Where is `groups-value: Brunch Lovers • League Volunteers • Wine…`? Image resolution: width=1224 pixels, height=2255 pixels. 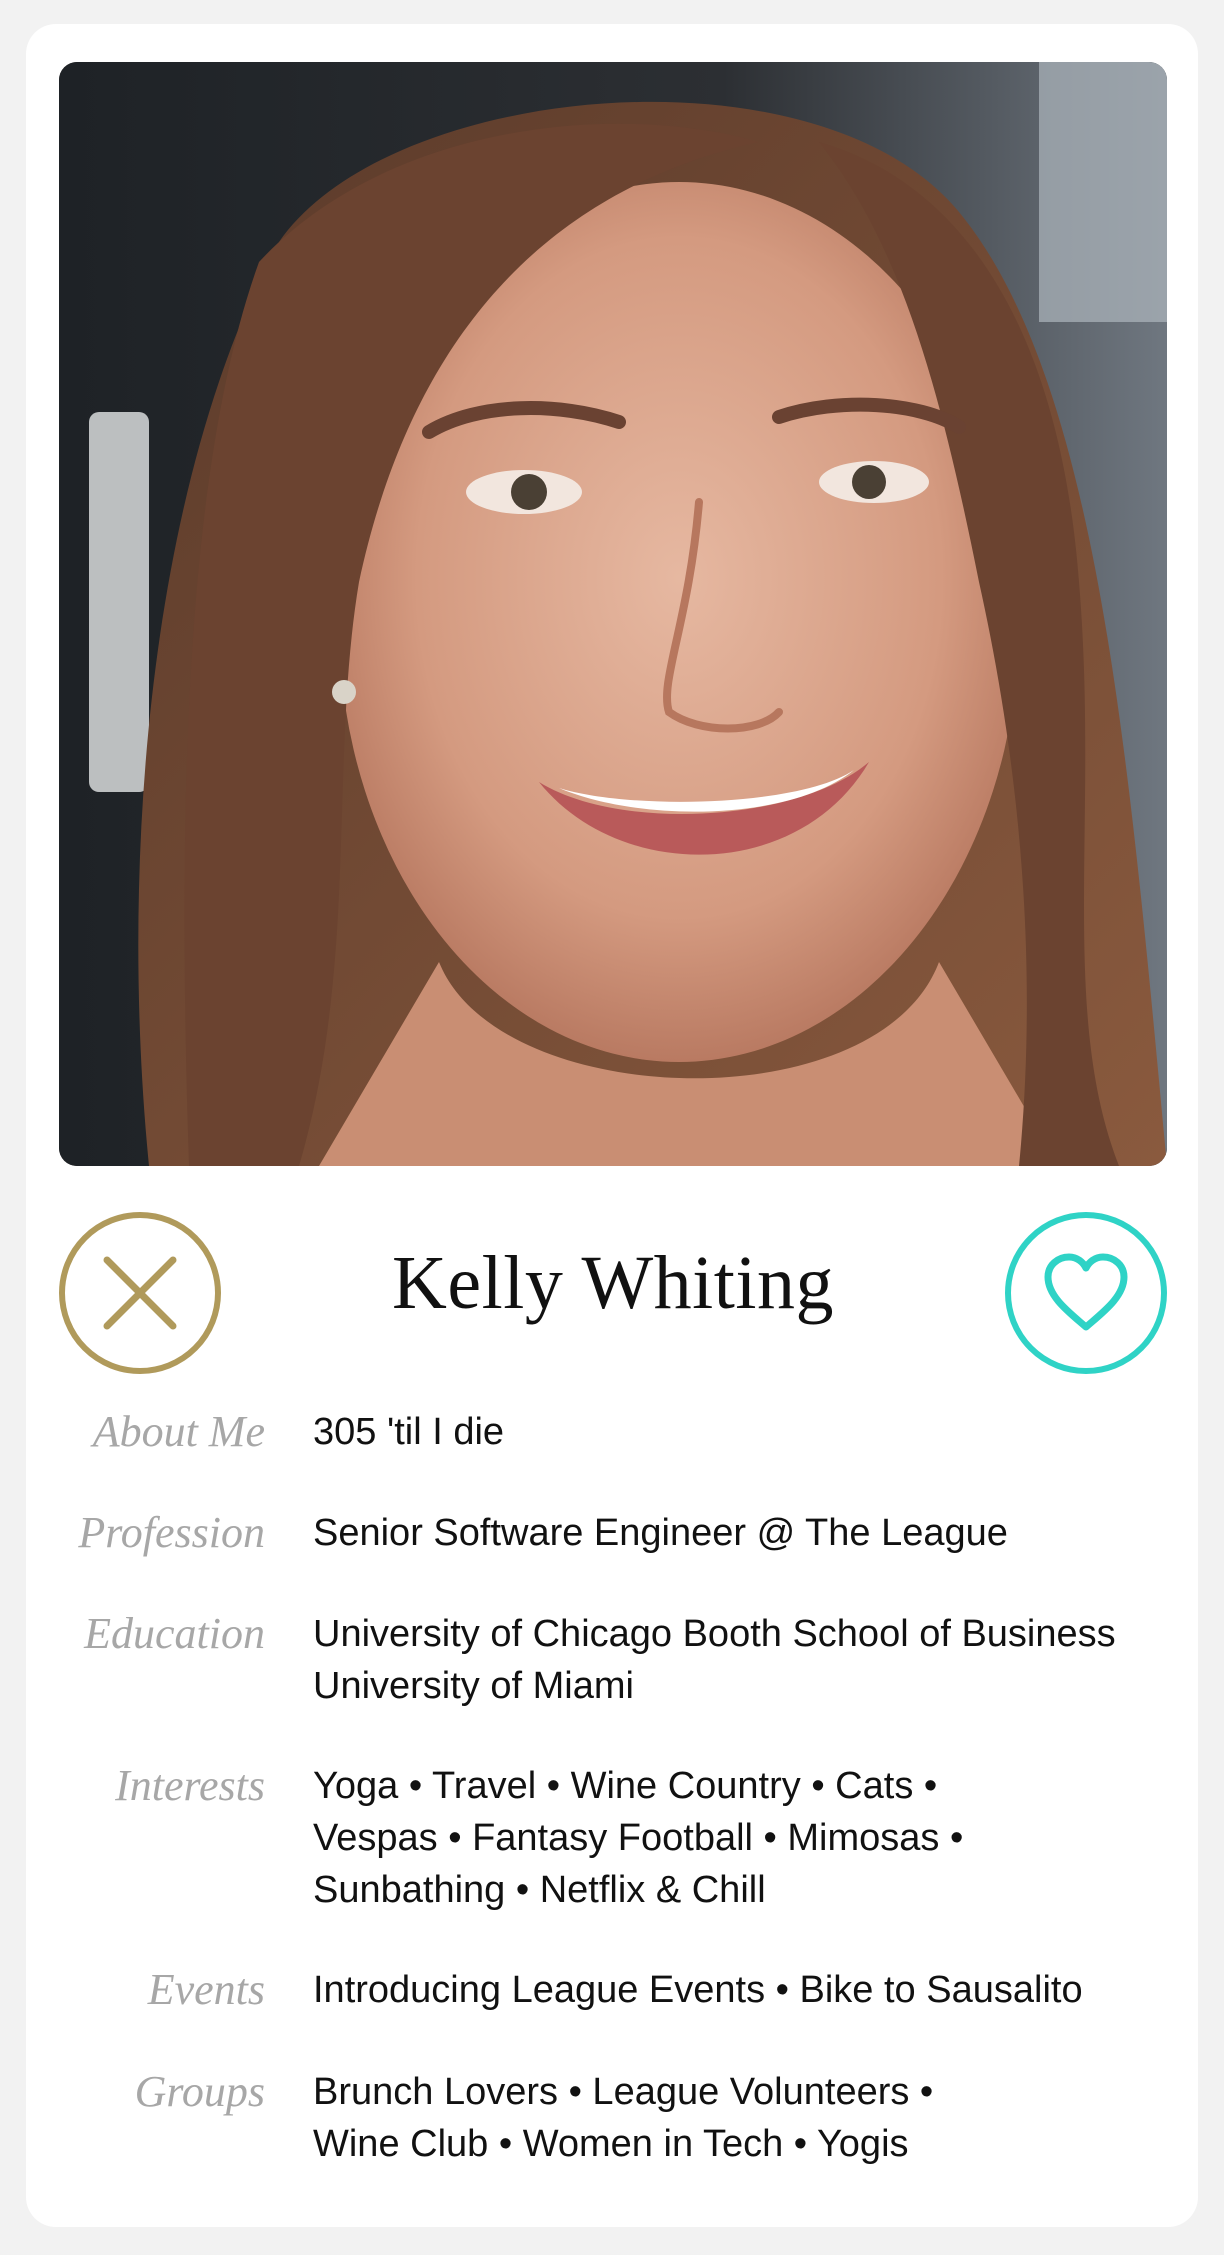
groups-value: Brunch Lovers • League Volunteers • Wine… is located at coordinates (740, 2118).